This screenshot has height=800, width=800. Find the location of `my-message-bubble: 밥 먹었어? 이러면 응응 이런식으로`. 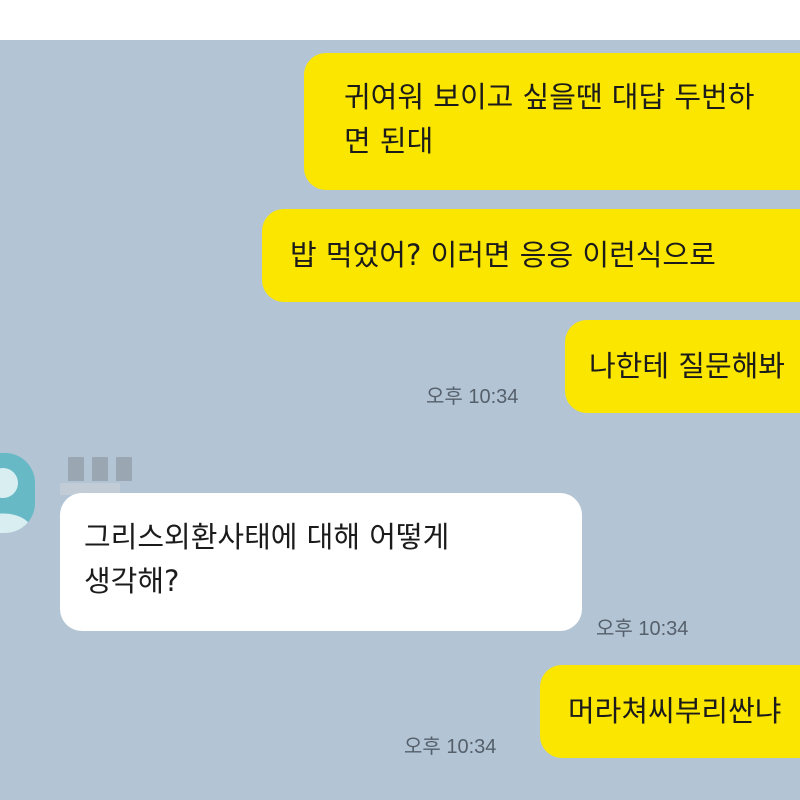

my-message-bubble: 밥 먹었어? 이러면 응응 이런식으로 is located at coordinates (531, 255).